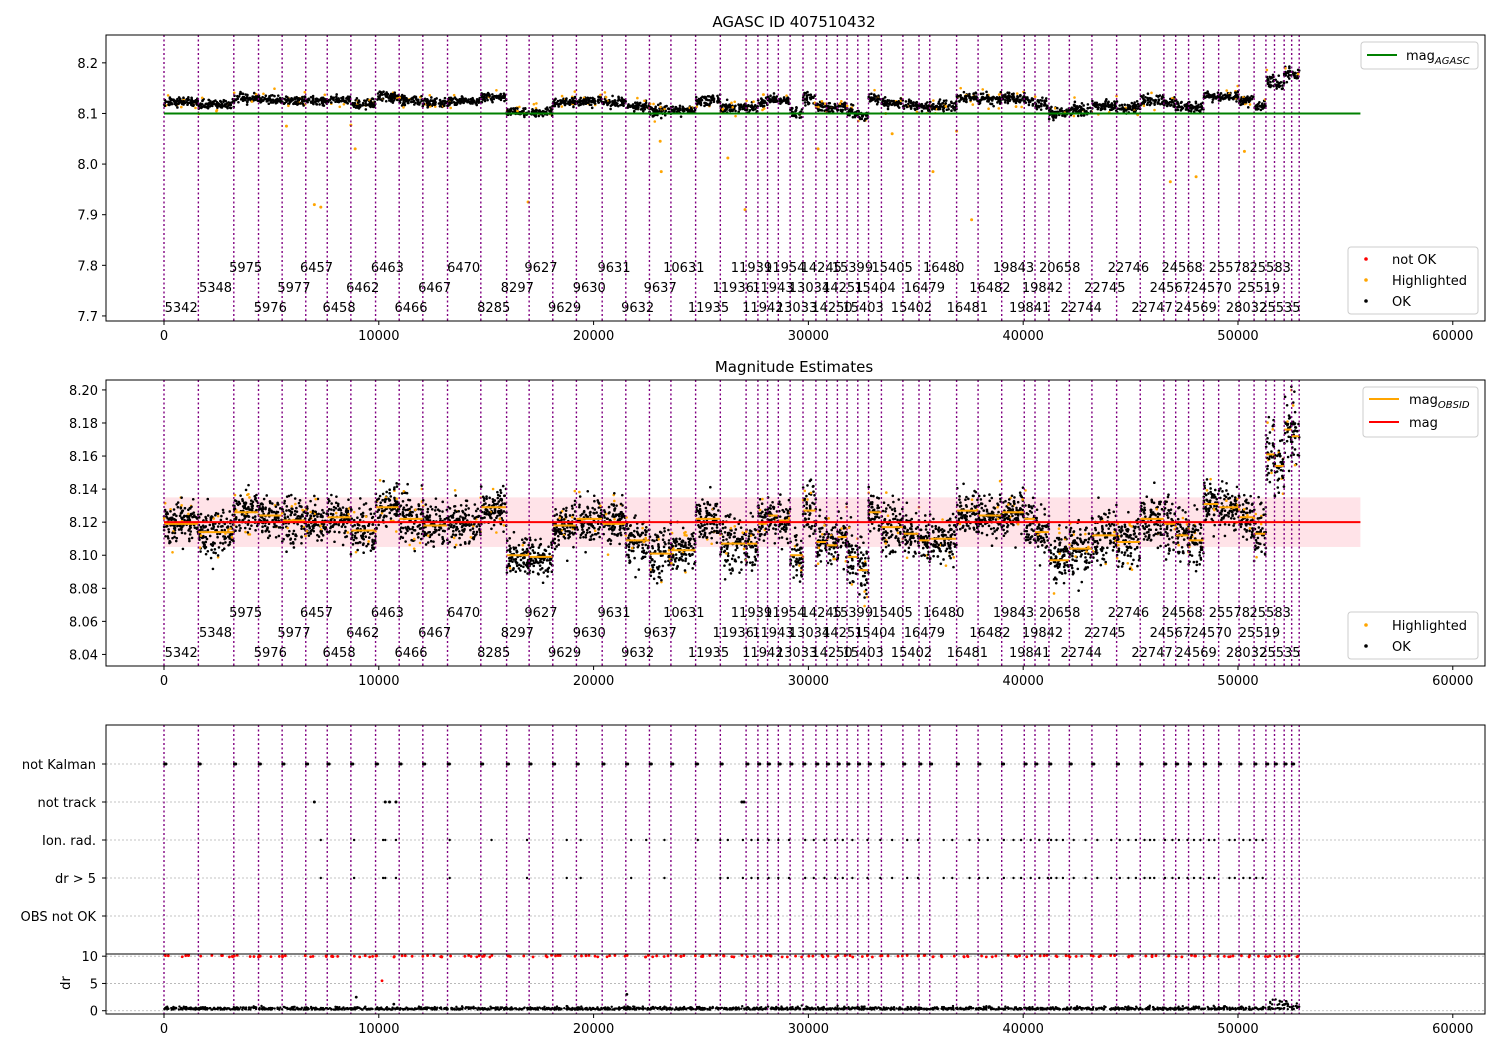  Describe the element at coordinates (87, 64) in the screenshot. I see `panel1-ytick-label: 8.2` at that location.